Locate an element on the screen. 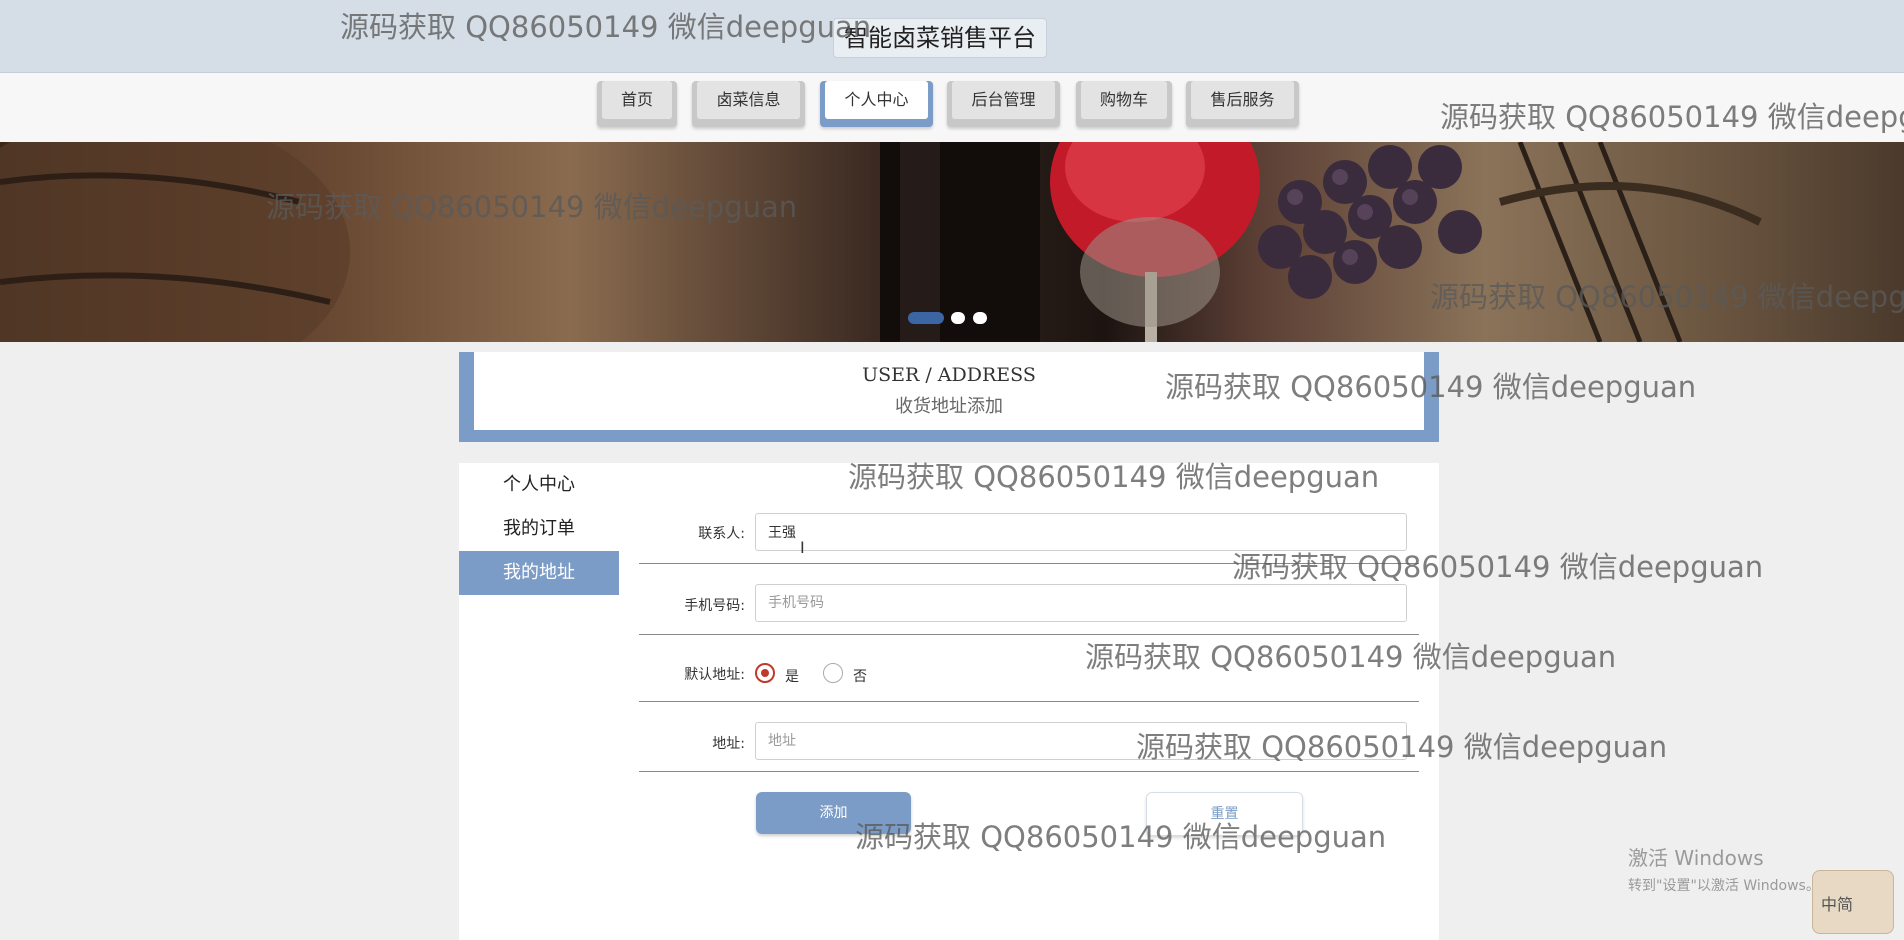 The height and width of the screenshot is (940, 1904). nav-item-cart: 购物车 is located at coordinates (1124, 104).